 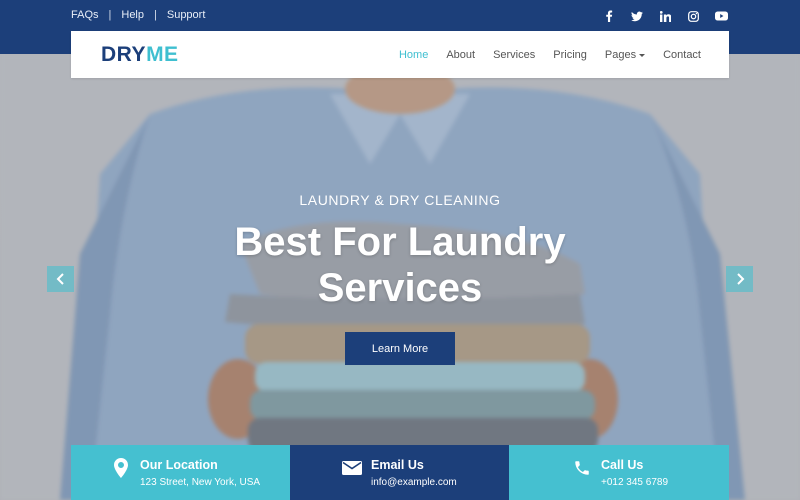 I want to click on learn-more-button: Learn More, so click(x=400, y=348).